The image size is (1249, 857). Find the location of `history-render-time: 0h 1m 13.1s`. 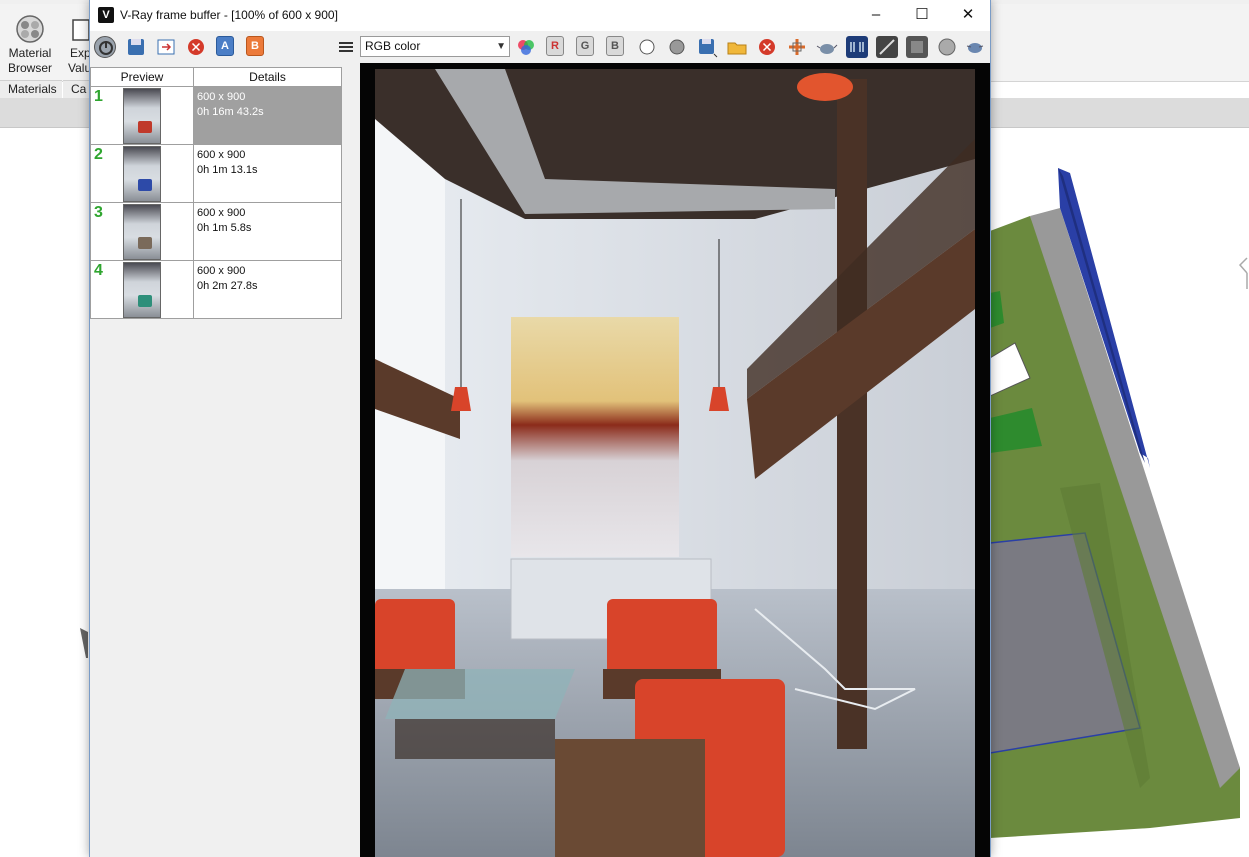

history-render-time: 0h 1m 13.1s is located at coordinates (227, 170).